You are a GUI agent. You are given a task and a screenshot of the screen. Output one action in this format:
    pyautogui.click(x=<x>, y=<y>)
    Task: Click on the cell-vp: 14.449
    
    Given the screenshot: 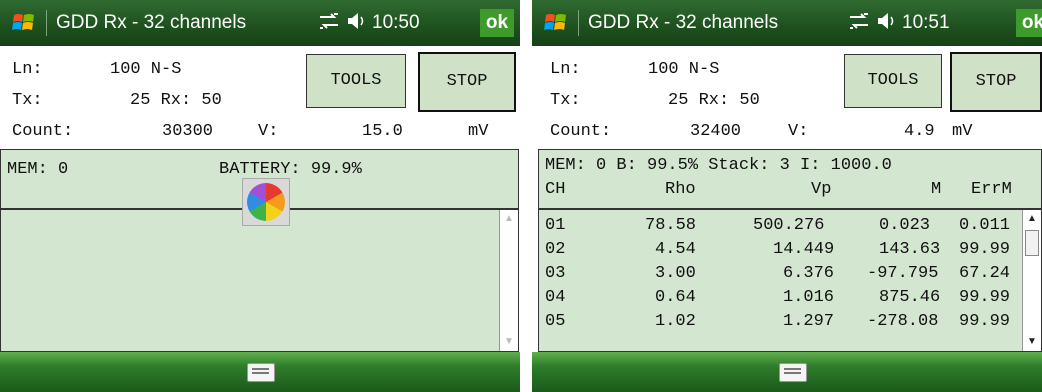 What is the action you would take?
    pyautogui.click(x=804, y=249)
    